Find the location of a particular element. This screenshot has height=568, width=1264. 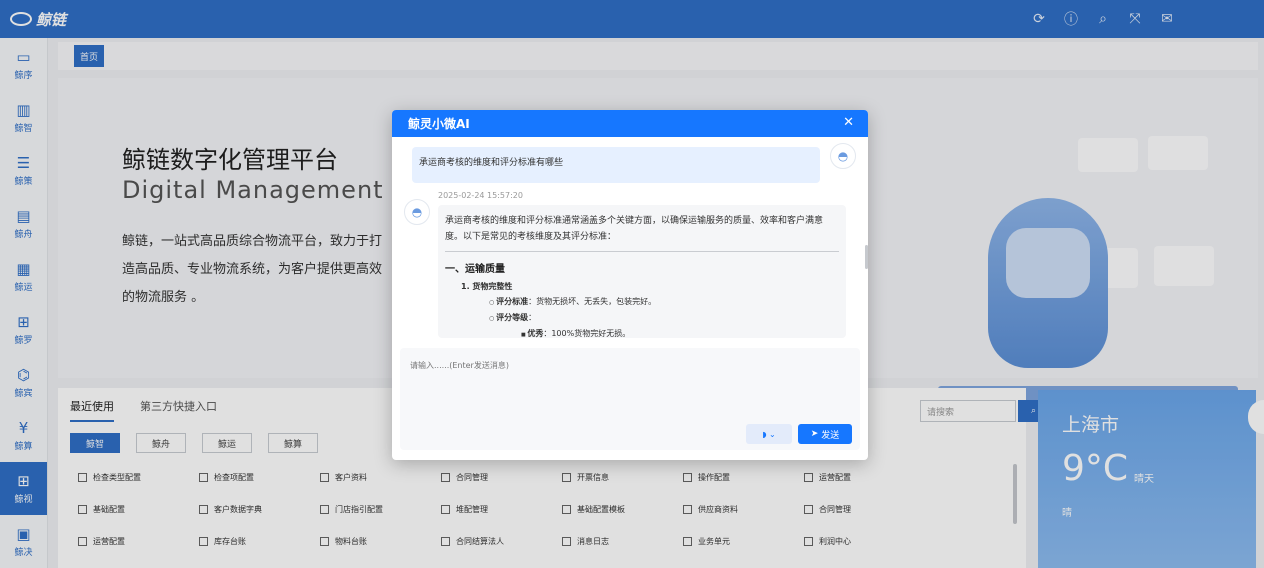

message-timestamp: 2025-02-24 15:57:20 is located at coordinates (480, 195).